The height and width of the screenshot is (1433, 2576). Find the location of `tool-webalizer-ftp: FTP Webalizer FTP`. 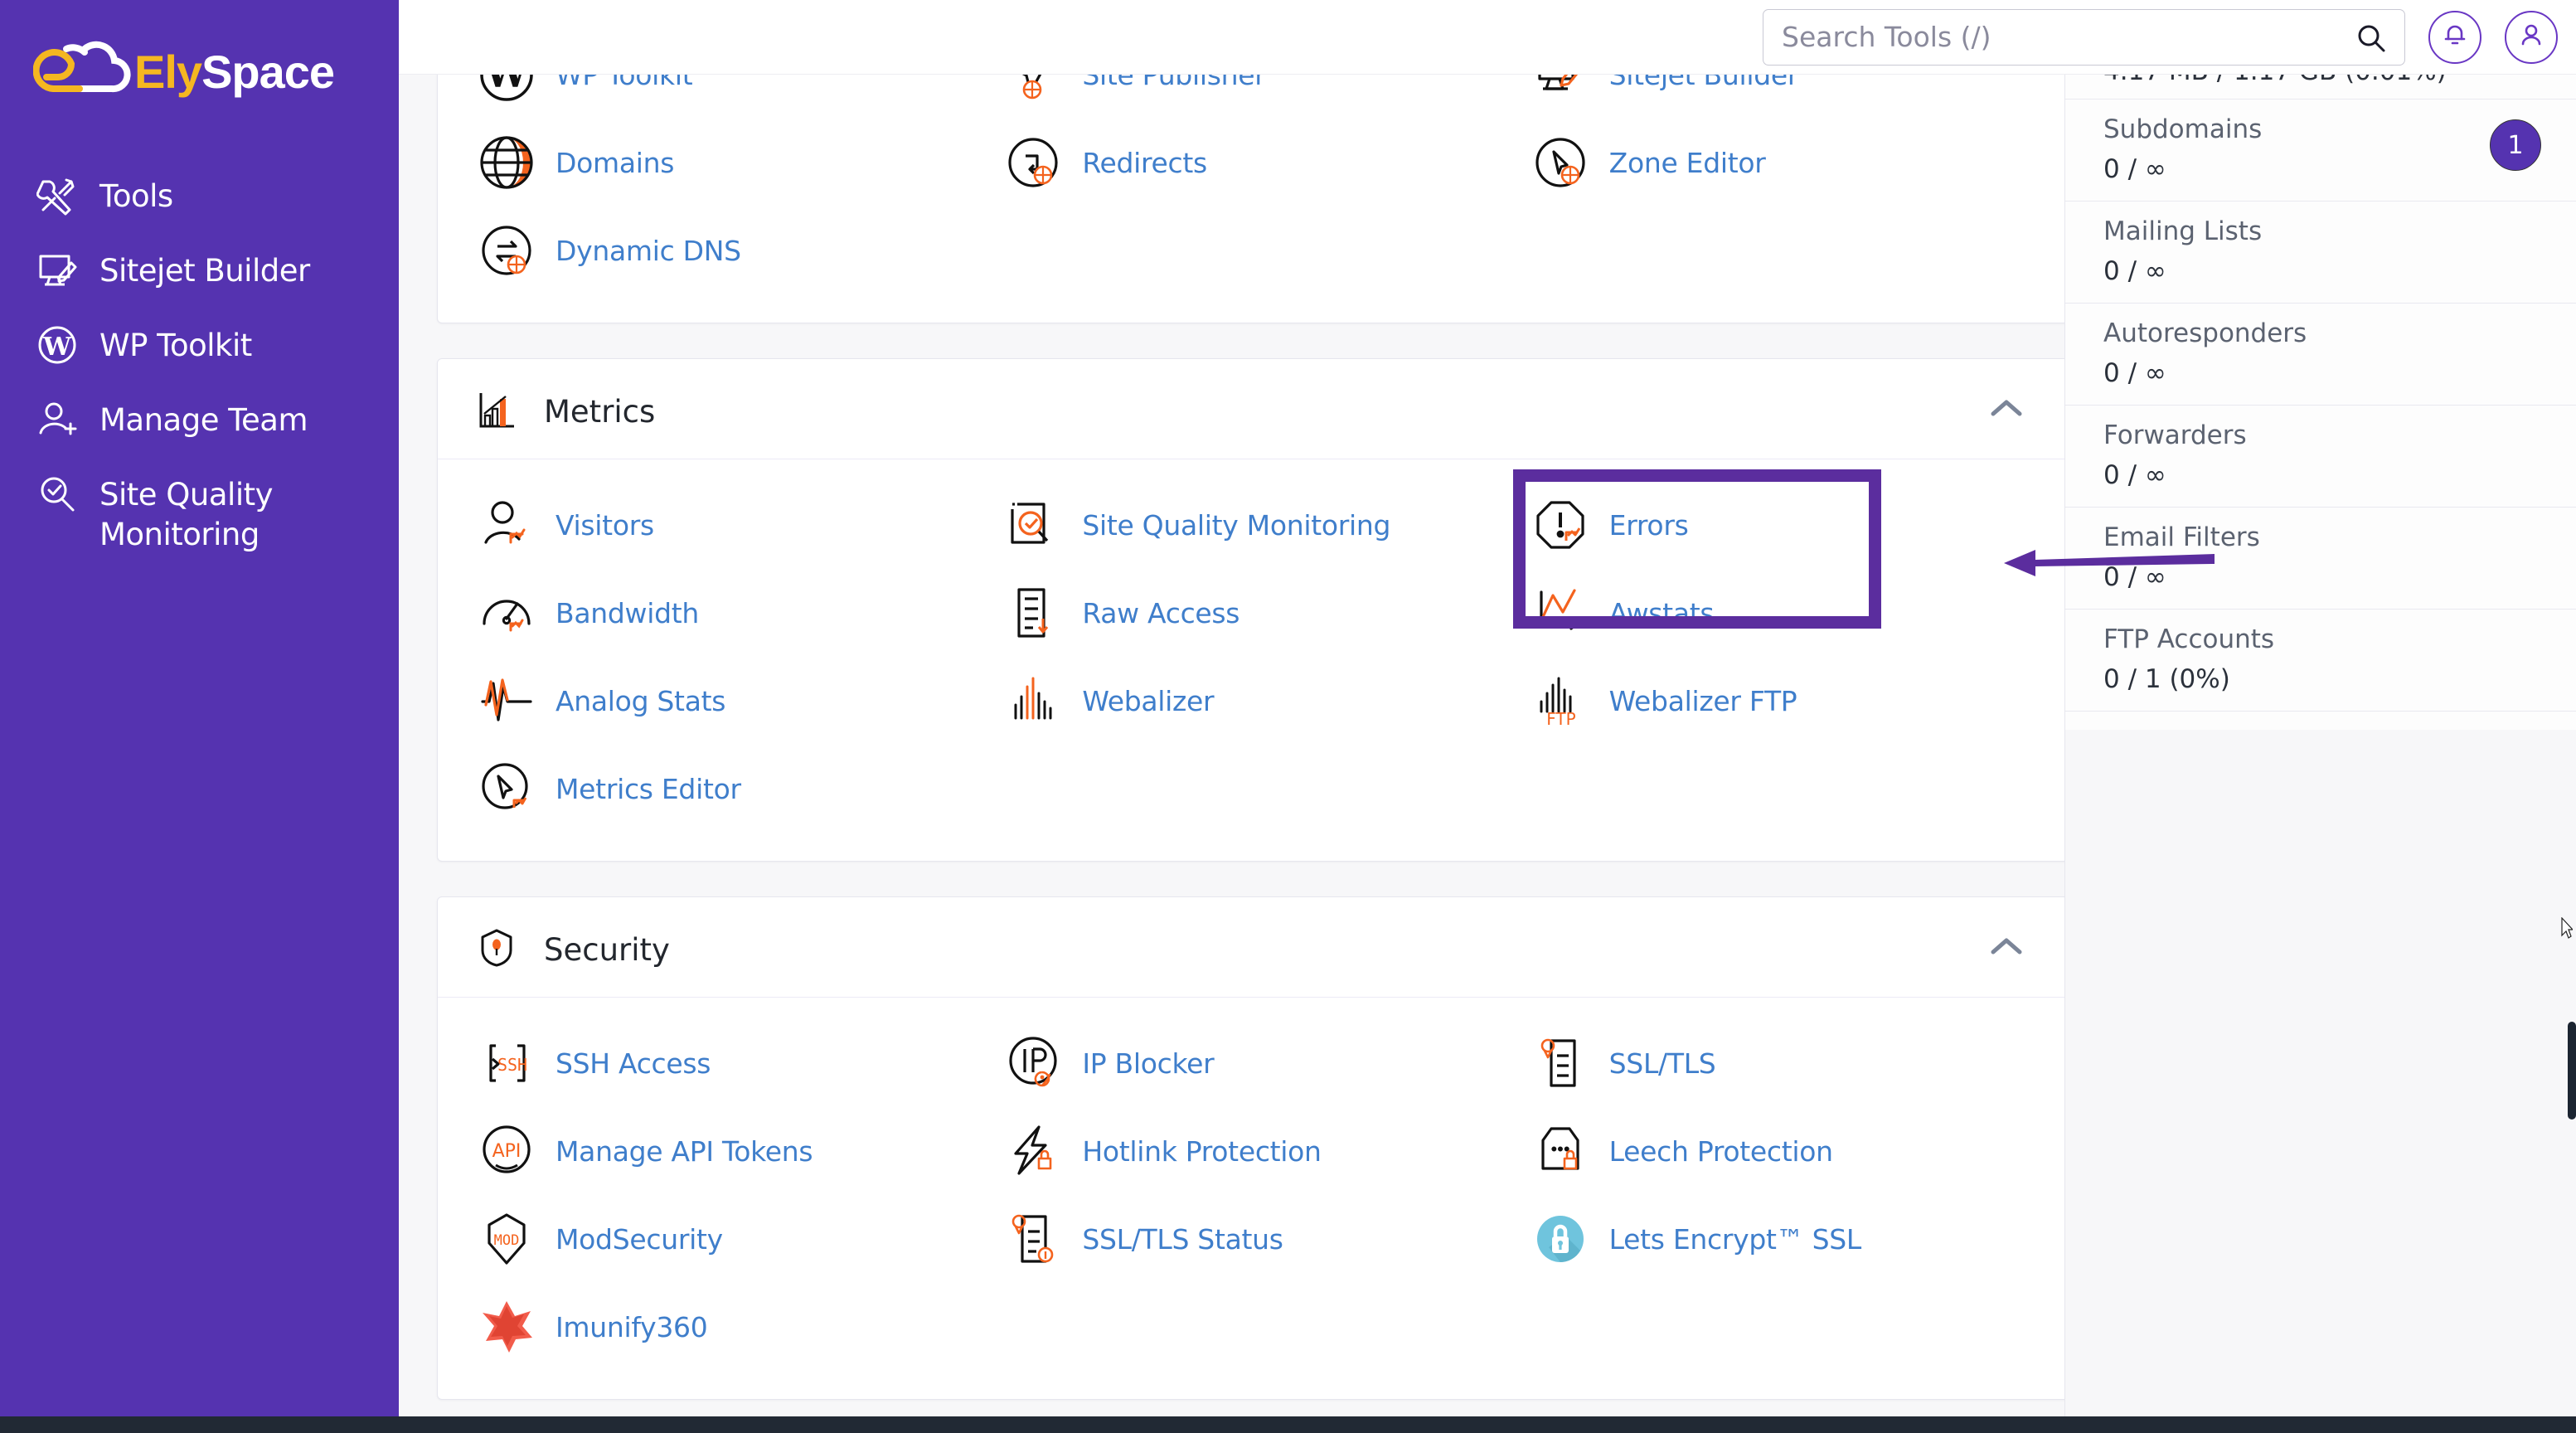

tool-webalizer-ftp: FTP Webalizer FTP is located at coordinates (1779, 701).